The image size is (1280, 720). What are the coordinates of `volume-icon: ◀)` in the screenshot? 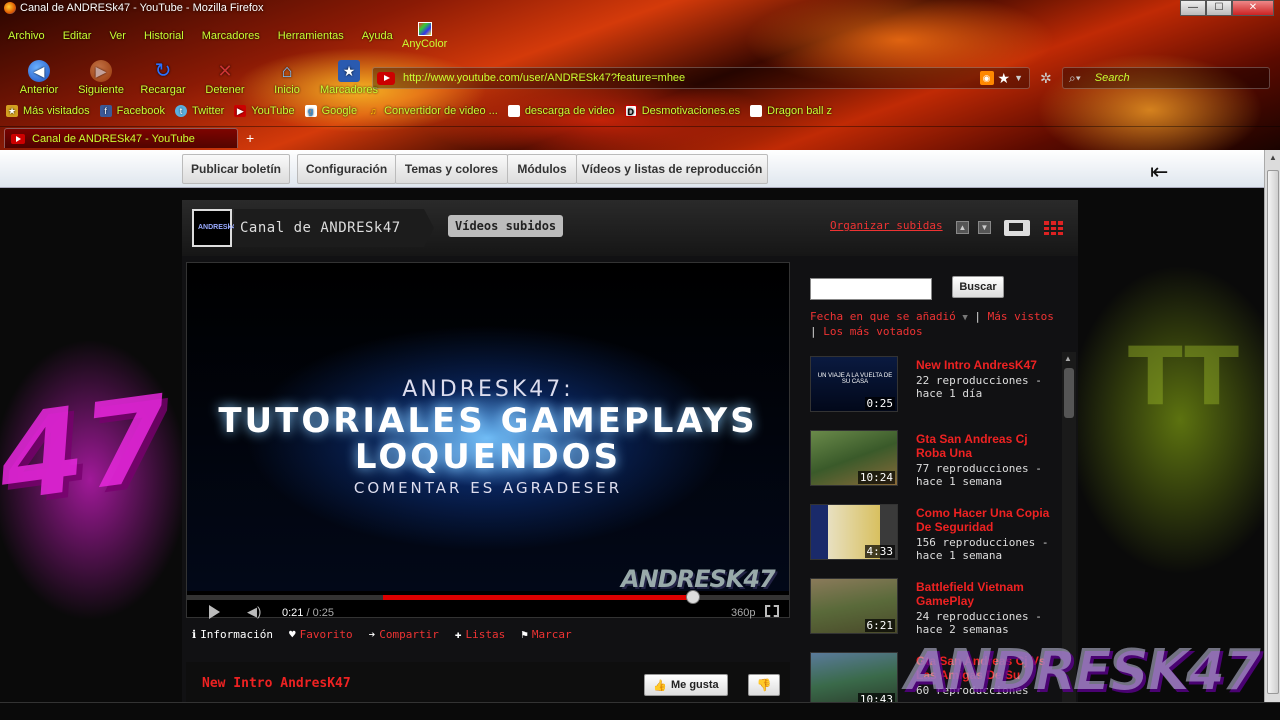 It's located at (254, 612).